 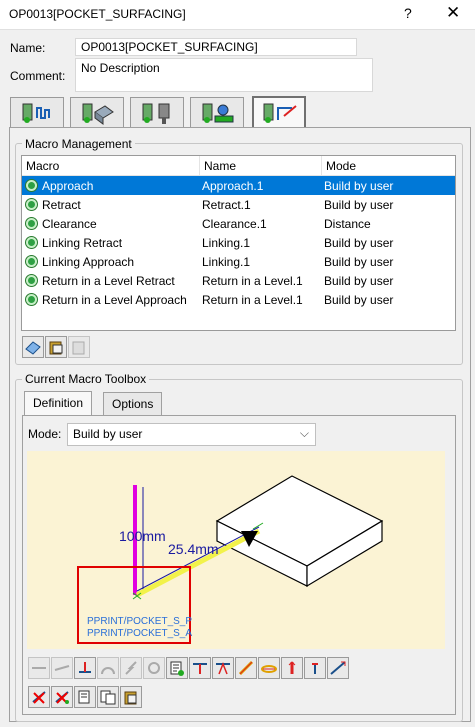 What do you see at coordinates (58, 404) in the screenshot?
I see `tab-definition: Definition` at bounding box center [58, 404].